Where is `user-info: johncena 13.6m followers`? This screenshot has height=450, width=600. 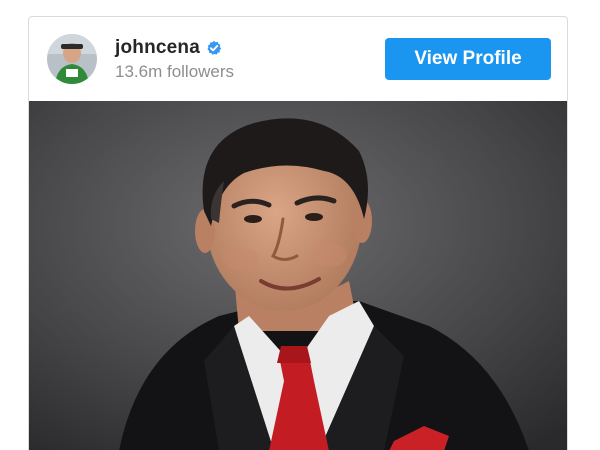
user-info: johncena 13.6m followers is located at coordinates (174, 59).